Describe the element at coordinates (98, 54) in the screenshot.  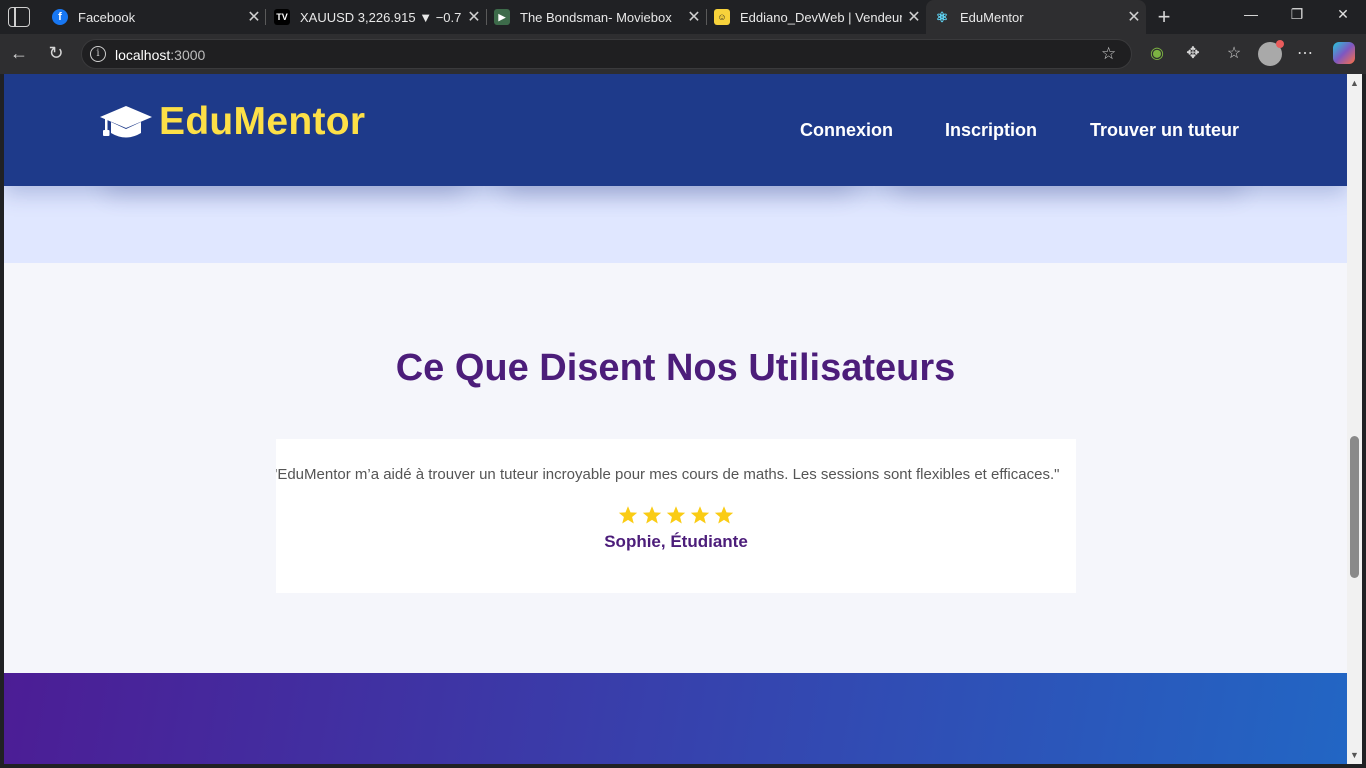
I see `site-info-icon: i` at that location.